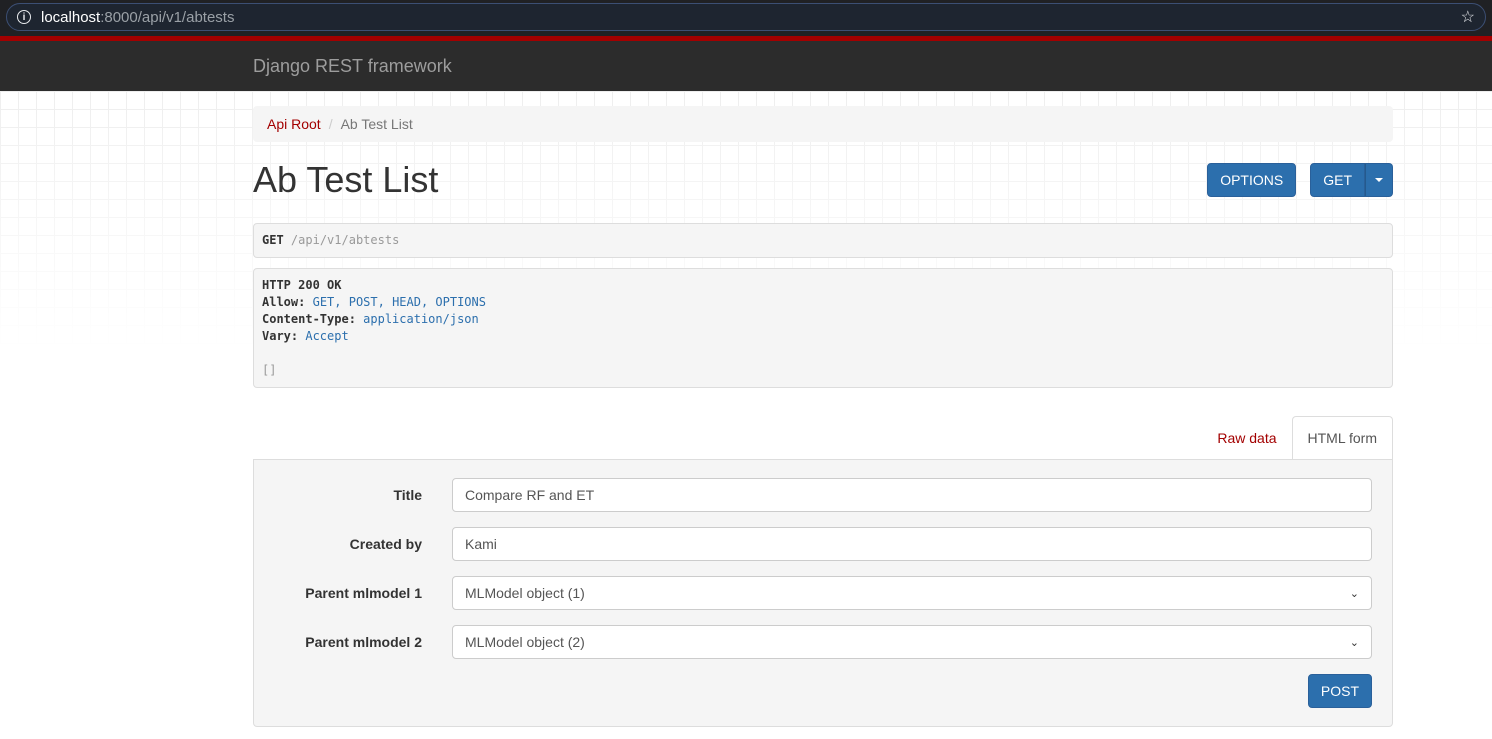  What do you see at coordinates (167, 17) in the screenshot?
I see `url-path: :8000/api/v1/abtests` at bounding box center [167, 17].